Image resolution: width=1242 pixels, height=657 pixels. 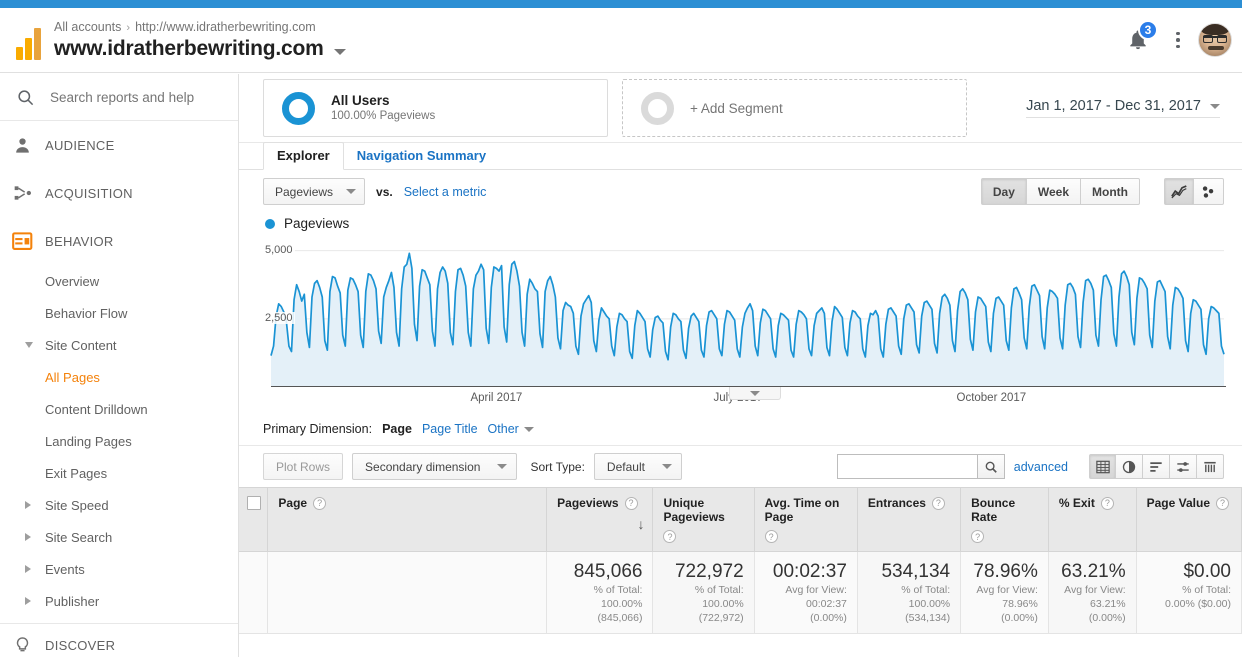 What do you see at coordinates (360, 100) in the screenshot?
I see `segment-title: All Users` at bounding box center [360, 100].